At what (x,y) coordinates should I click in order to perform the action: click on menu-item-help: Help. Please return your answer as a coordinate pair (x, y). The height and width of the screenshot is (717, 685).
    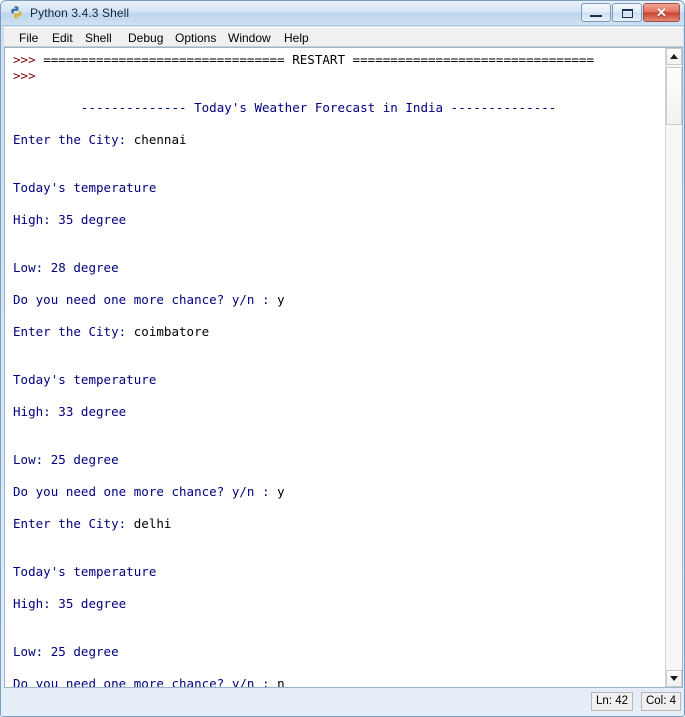
    Looking at the image, I should click on (296, 38).